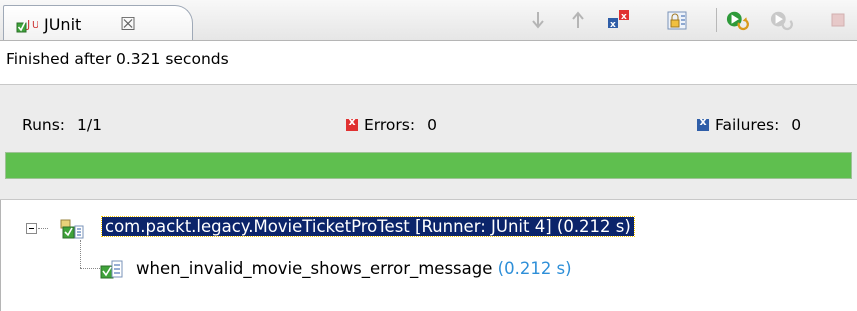 The width and height of the screenshot is (857, 311). Describe the element at coordinates (538, 20) in the screenshot. I see `next-failure-icon` at that location.